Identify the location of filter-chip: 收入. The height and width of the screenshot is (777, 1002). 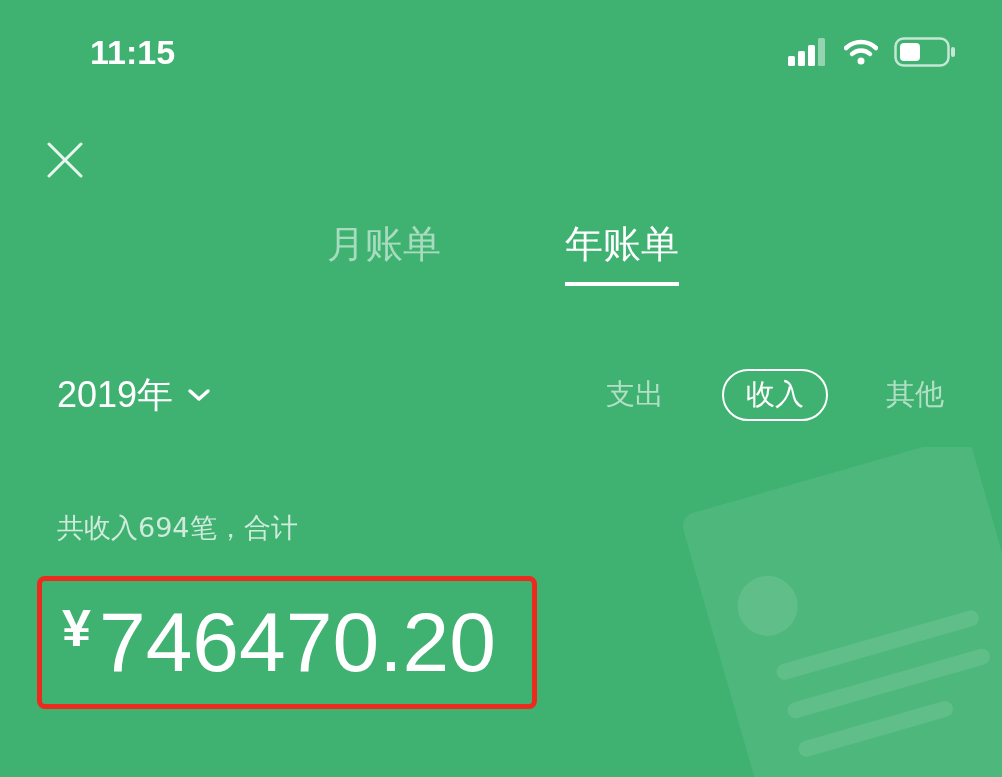
(775, 395).